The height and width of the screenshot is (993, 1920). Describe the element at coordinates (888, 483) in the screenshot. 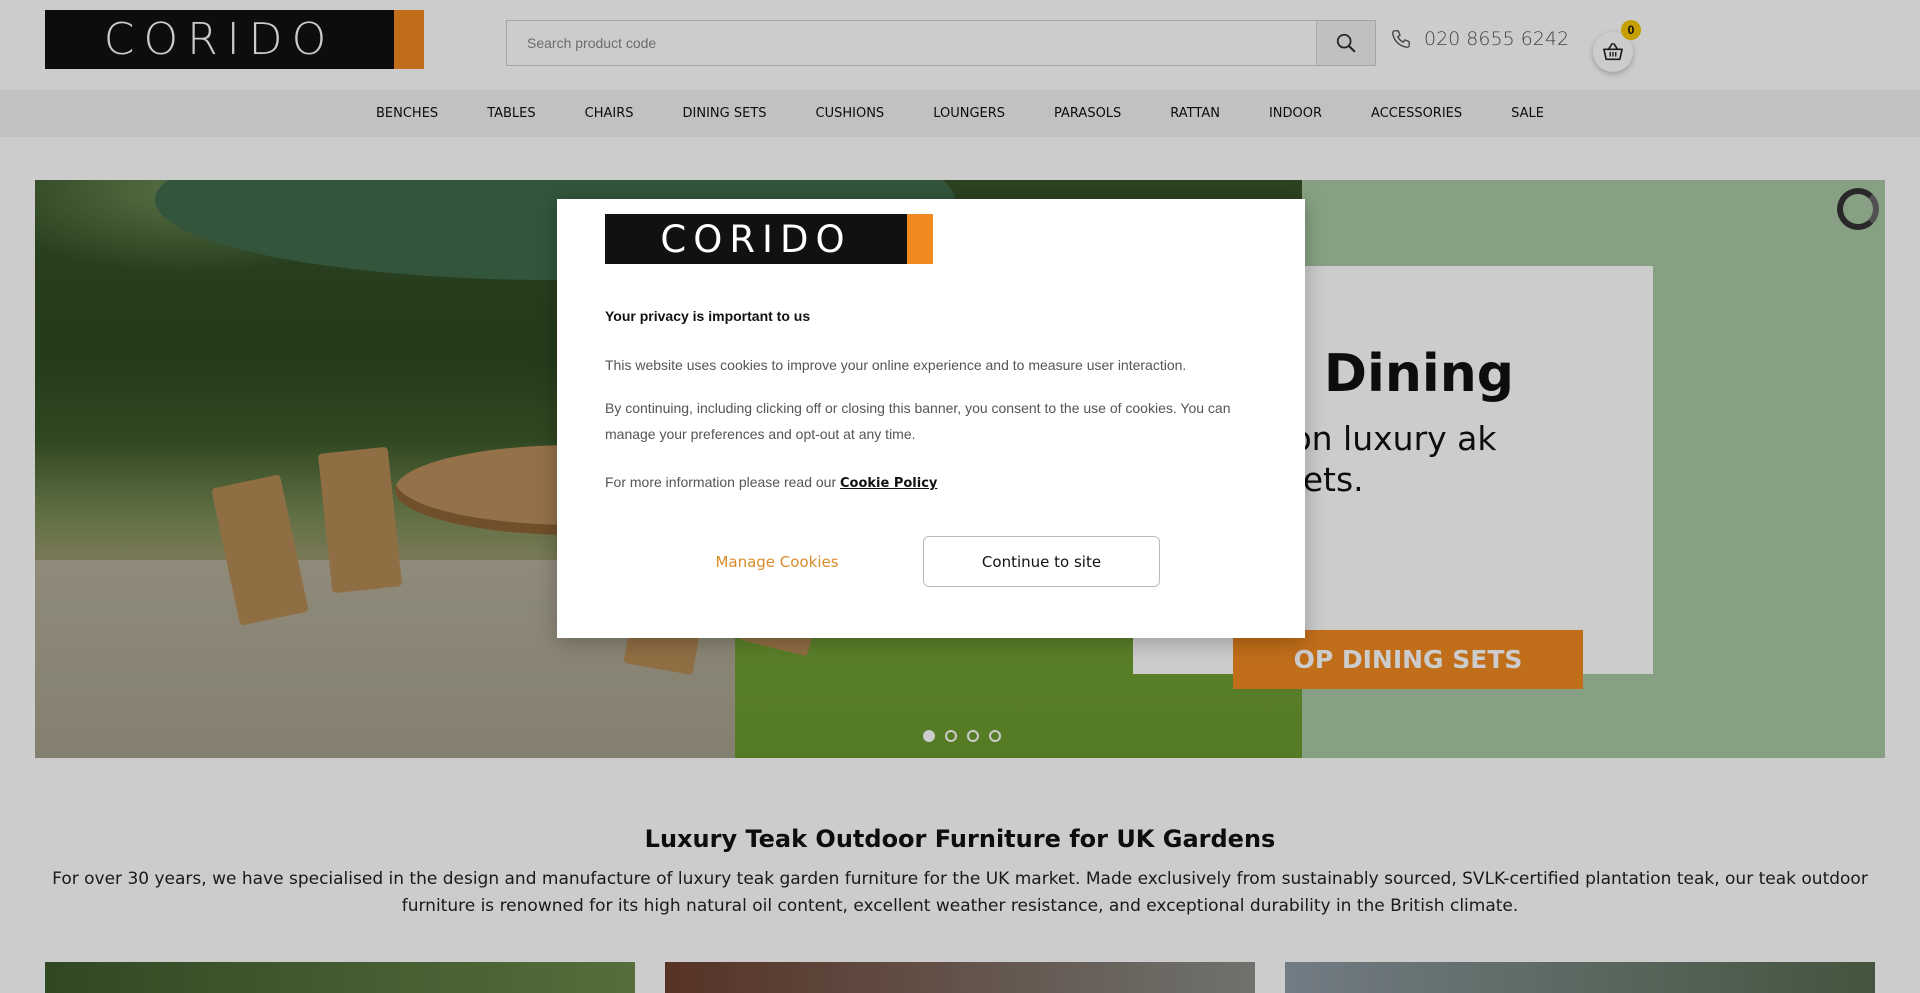

I see `cookie-policy-link: Cookie Policy` at that location.